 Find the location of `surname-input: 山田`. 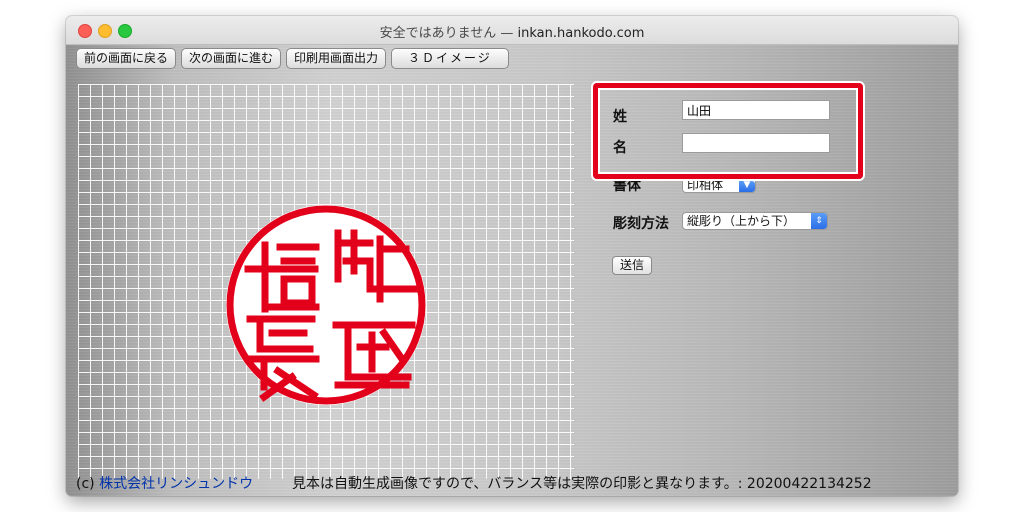

surname-input: 山田 is located at coordinates (756, 110).